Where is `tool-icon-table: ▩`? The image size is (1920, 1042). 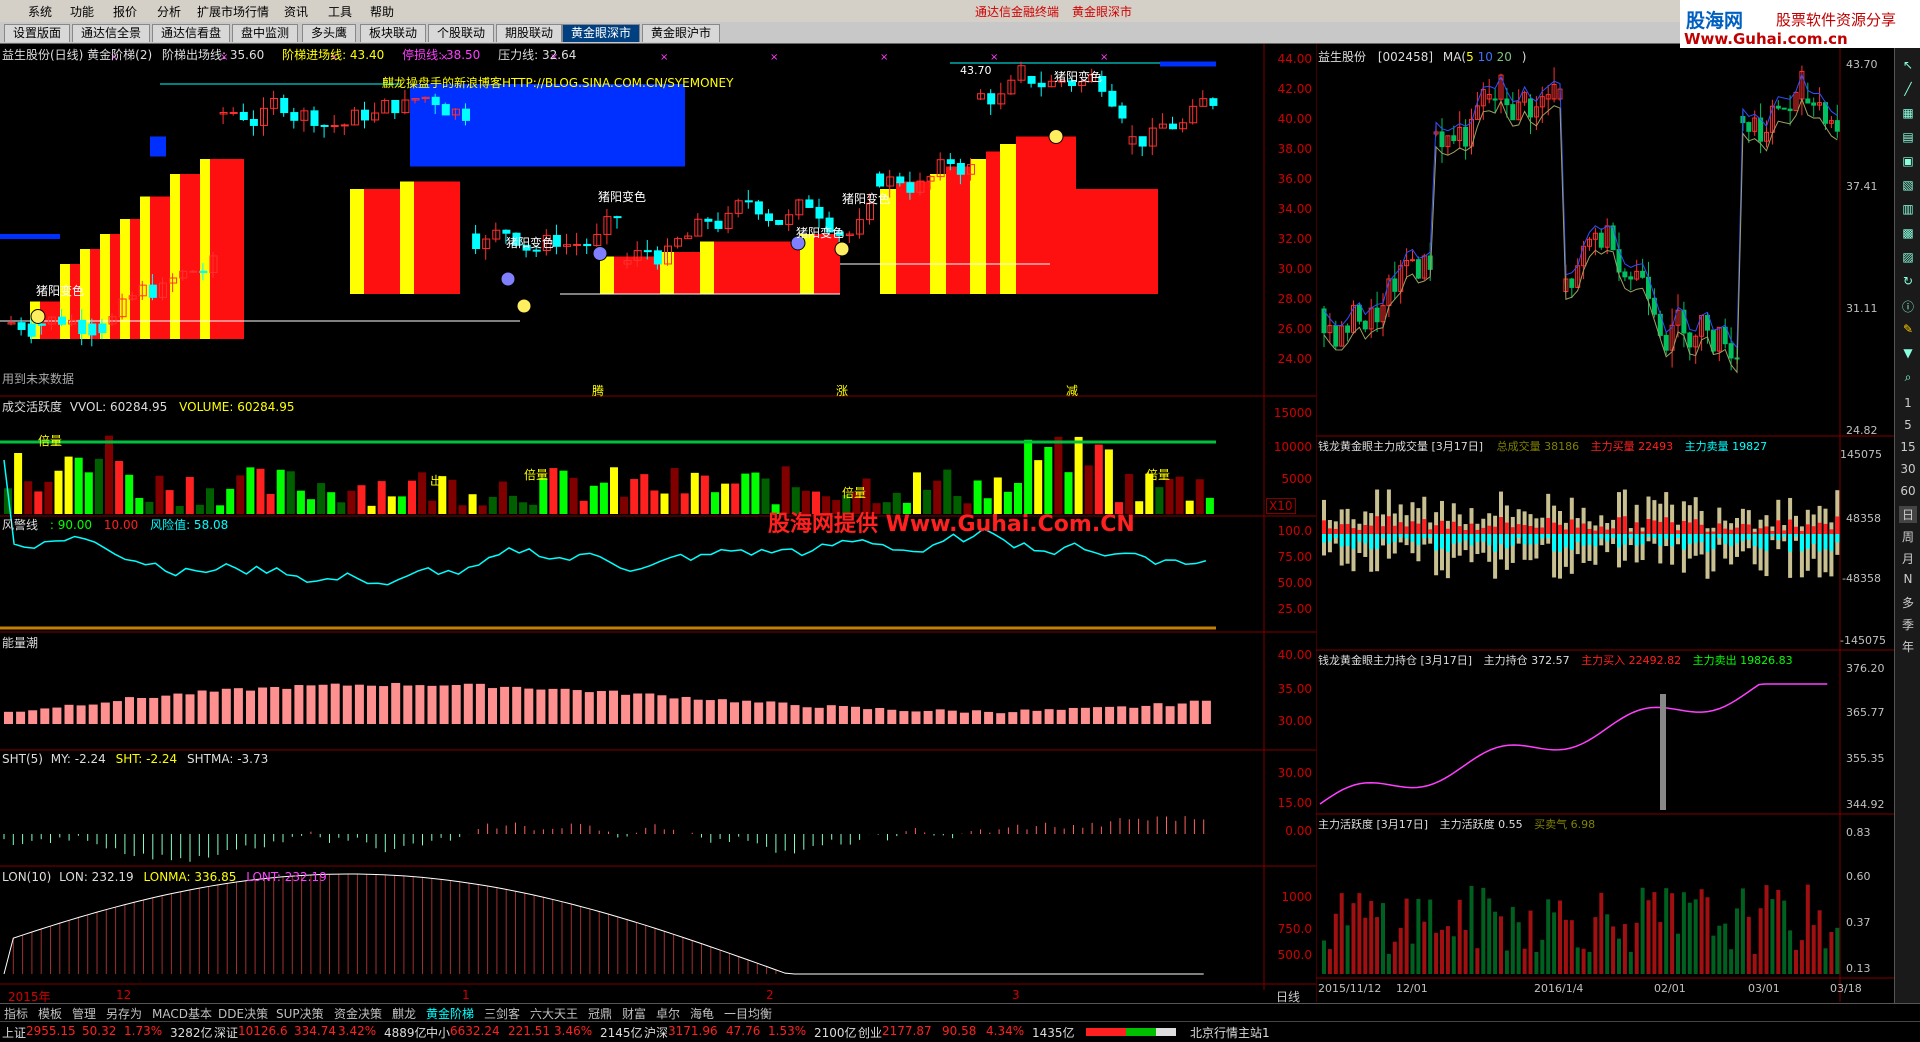
tool-icon-table: ▩ is located at coordinates (1908, 233).